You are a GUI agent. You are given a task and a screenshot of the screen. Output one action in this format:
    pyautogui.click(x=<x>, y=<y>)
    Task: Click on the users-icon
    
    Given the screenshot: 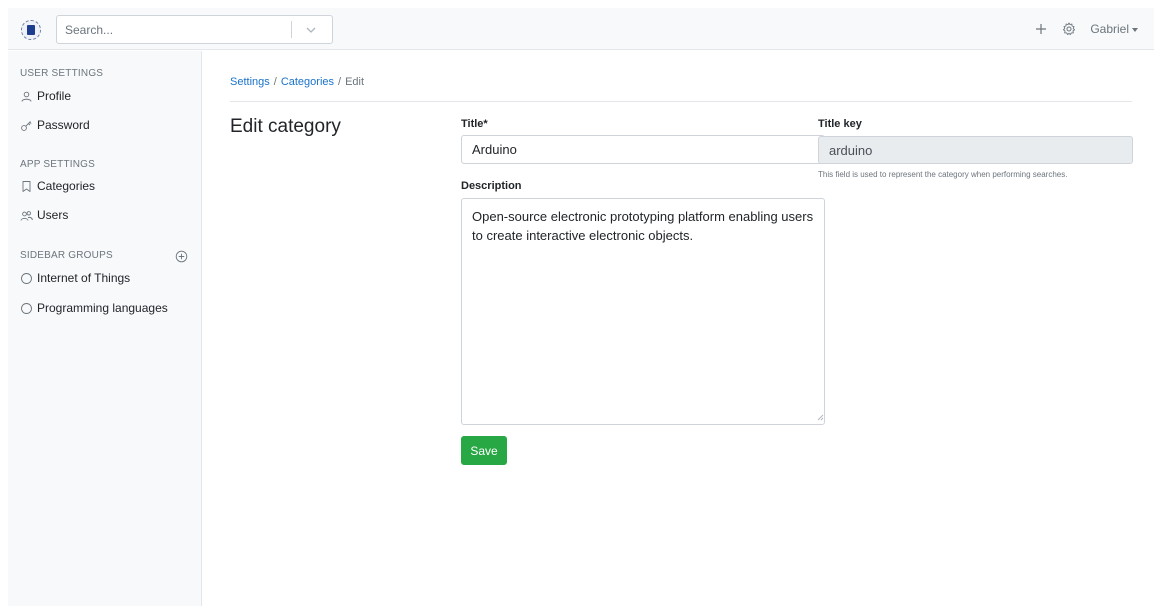 What is the action you would take?
    pyautogui.click(x=26, y=215)
    